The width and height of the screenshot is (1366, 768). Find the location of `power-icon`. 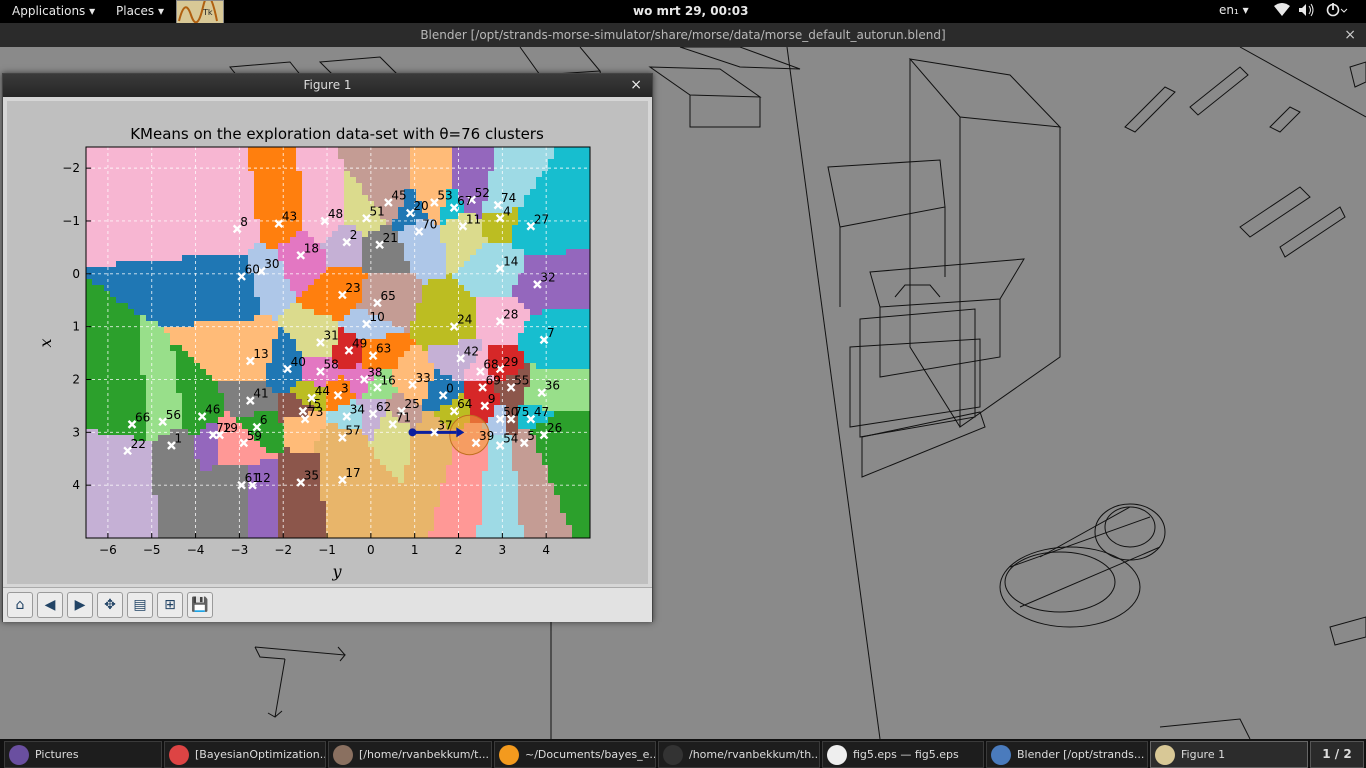

power-icon is located at coordinates (1337, 11).